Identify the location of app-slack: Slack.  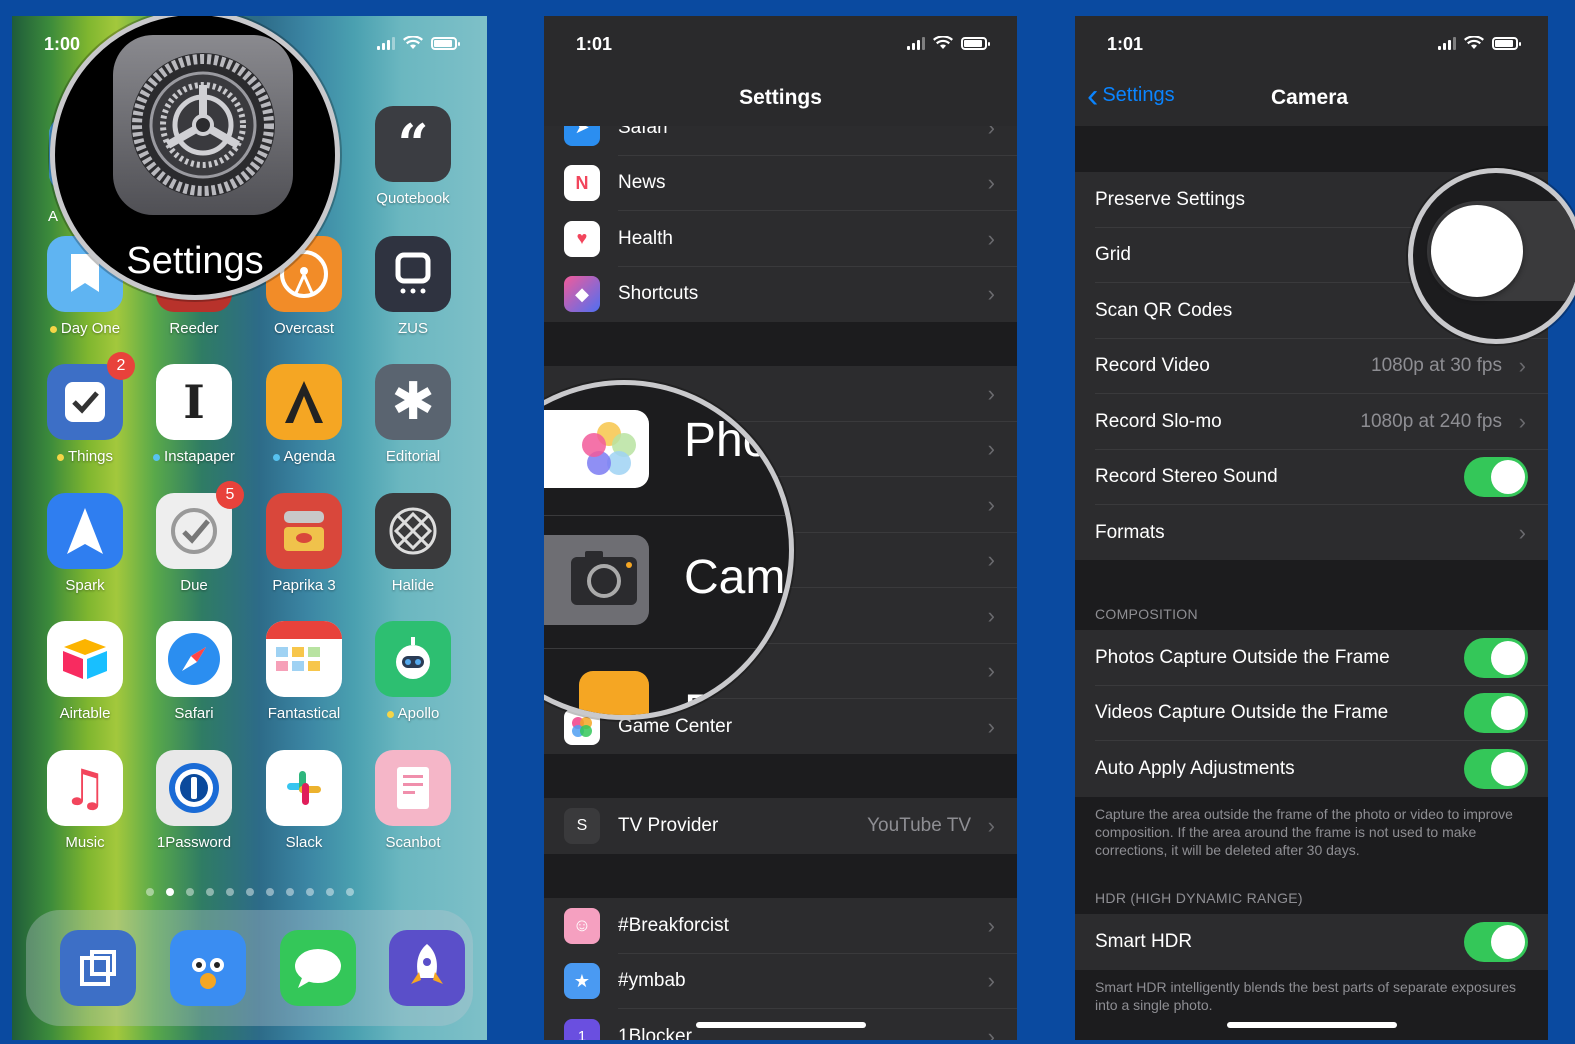
(304, 800).